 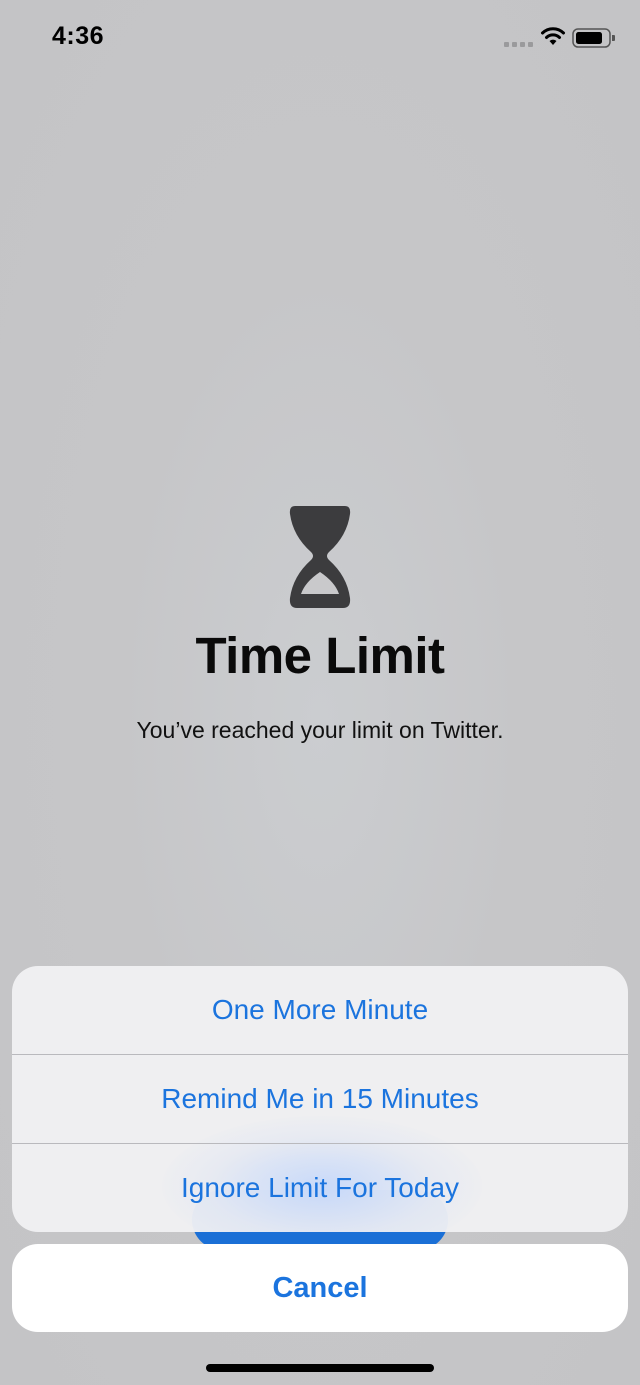 I want to click on page-title: Time Limit, so click(x=320, y=655).